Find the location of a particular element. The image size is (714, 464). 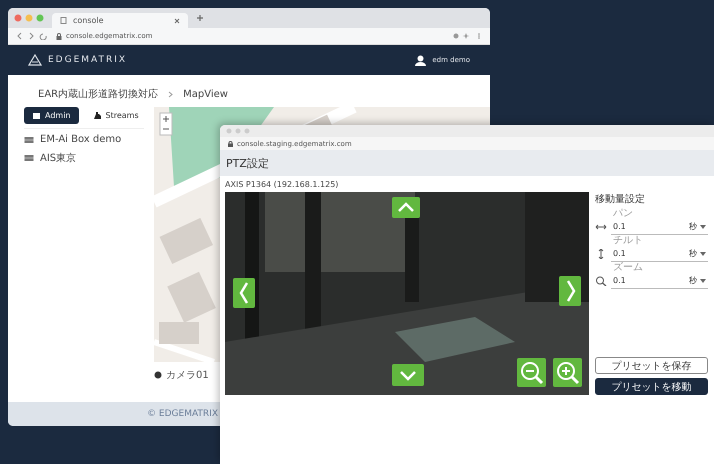

zoom-in-button is located at coordinates (567, 372).